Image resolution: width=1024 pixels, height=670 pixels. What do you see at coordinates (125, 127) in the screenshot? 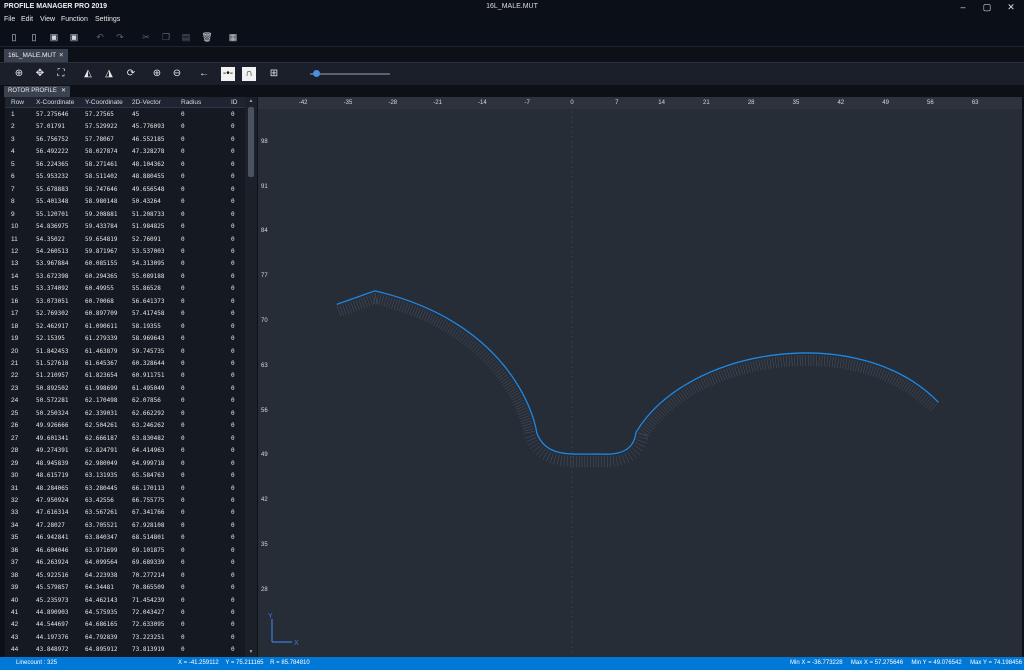
I see `table-row: 2 57.01791 57.529922 45.776093 0 0` at bounding box center [125, 127].